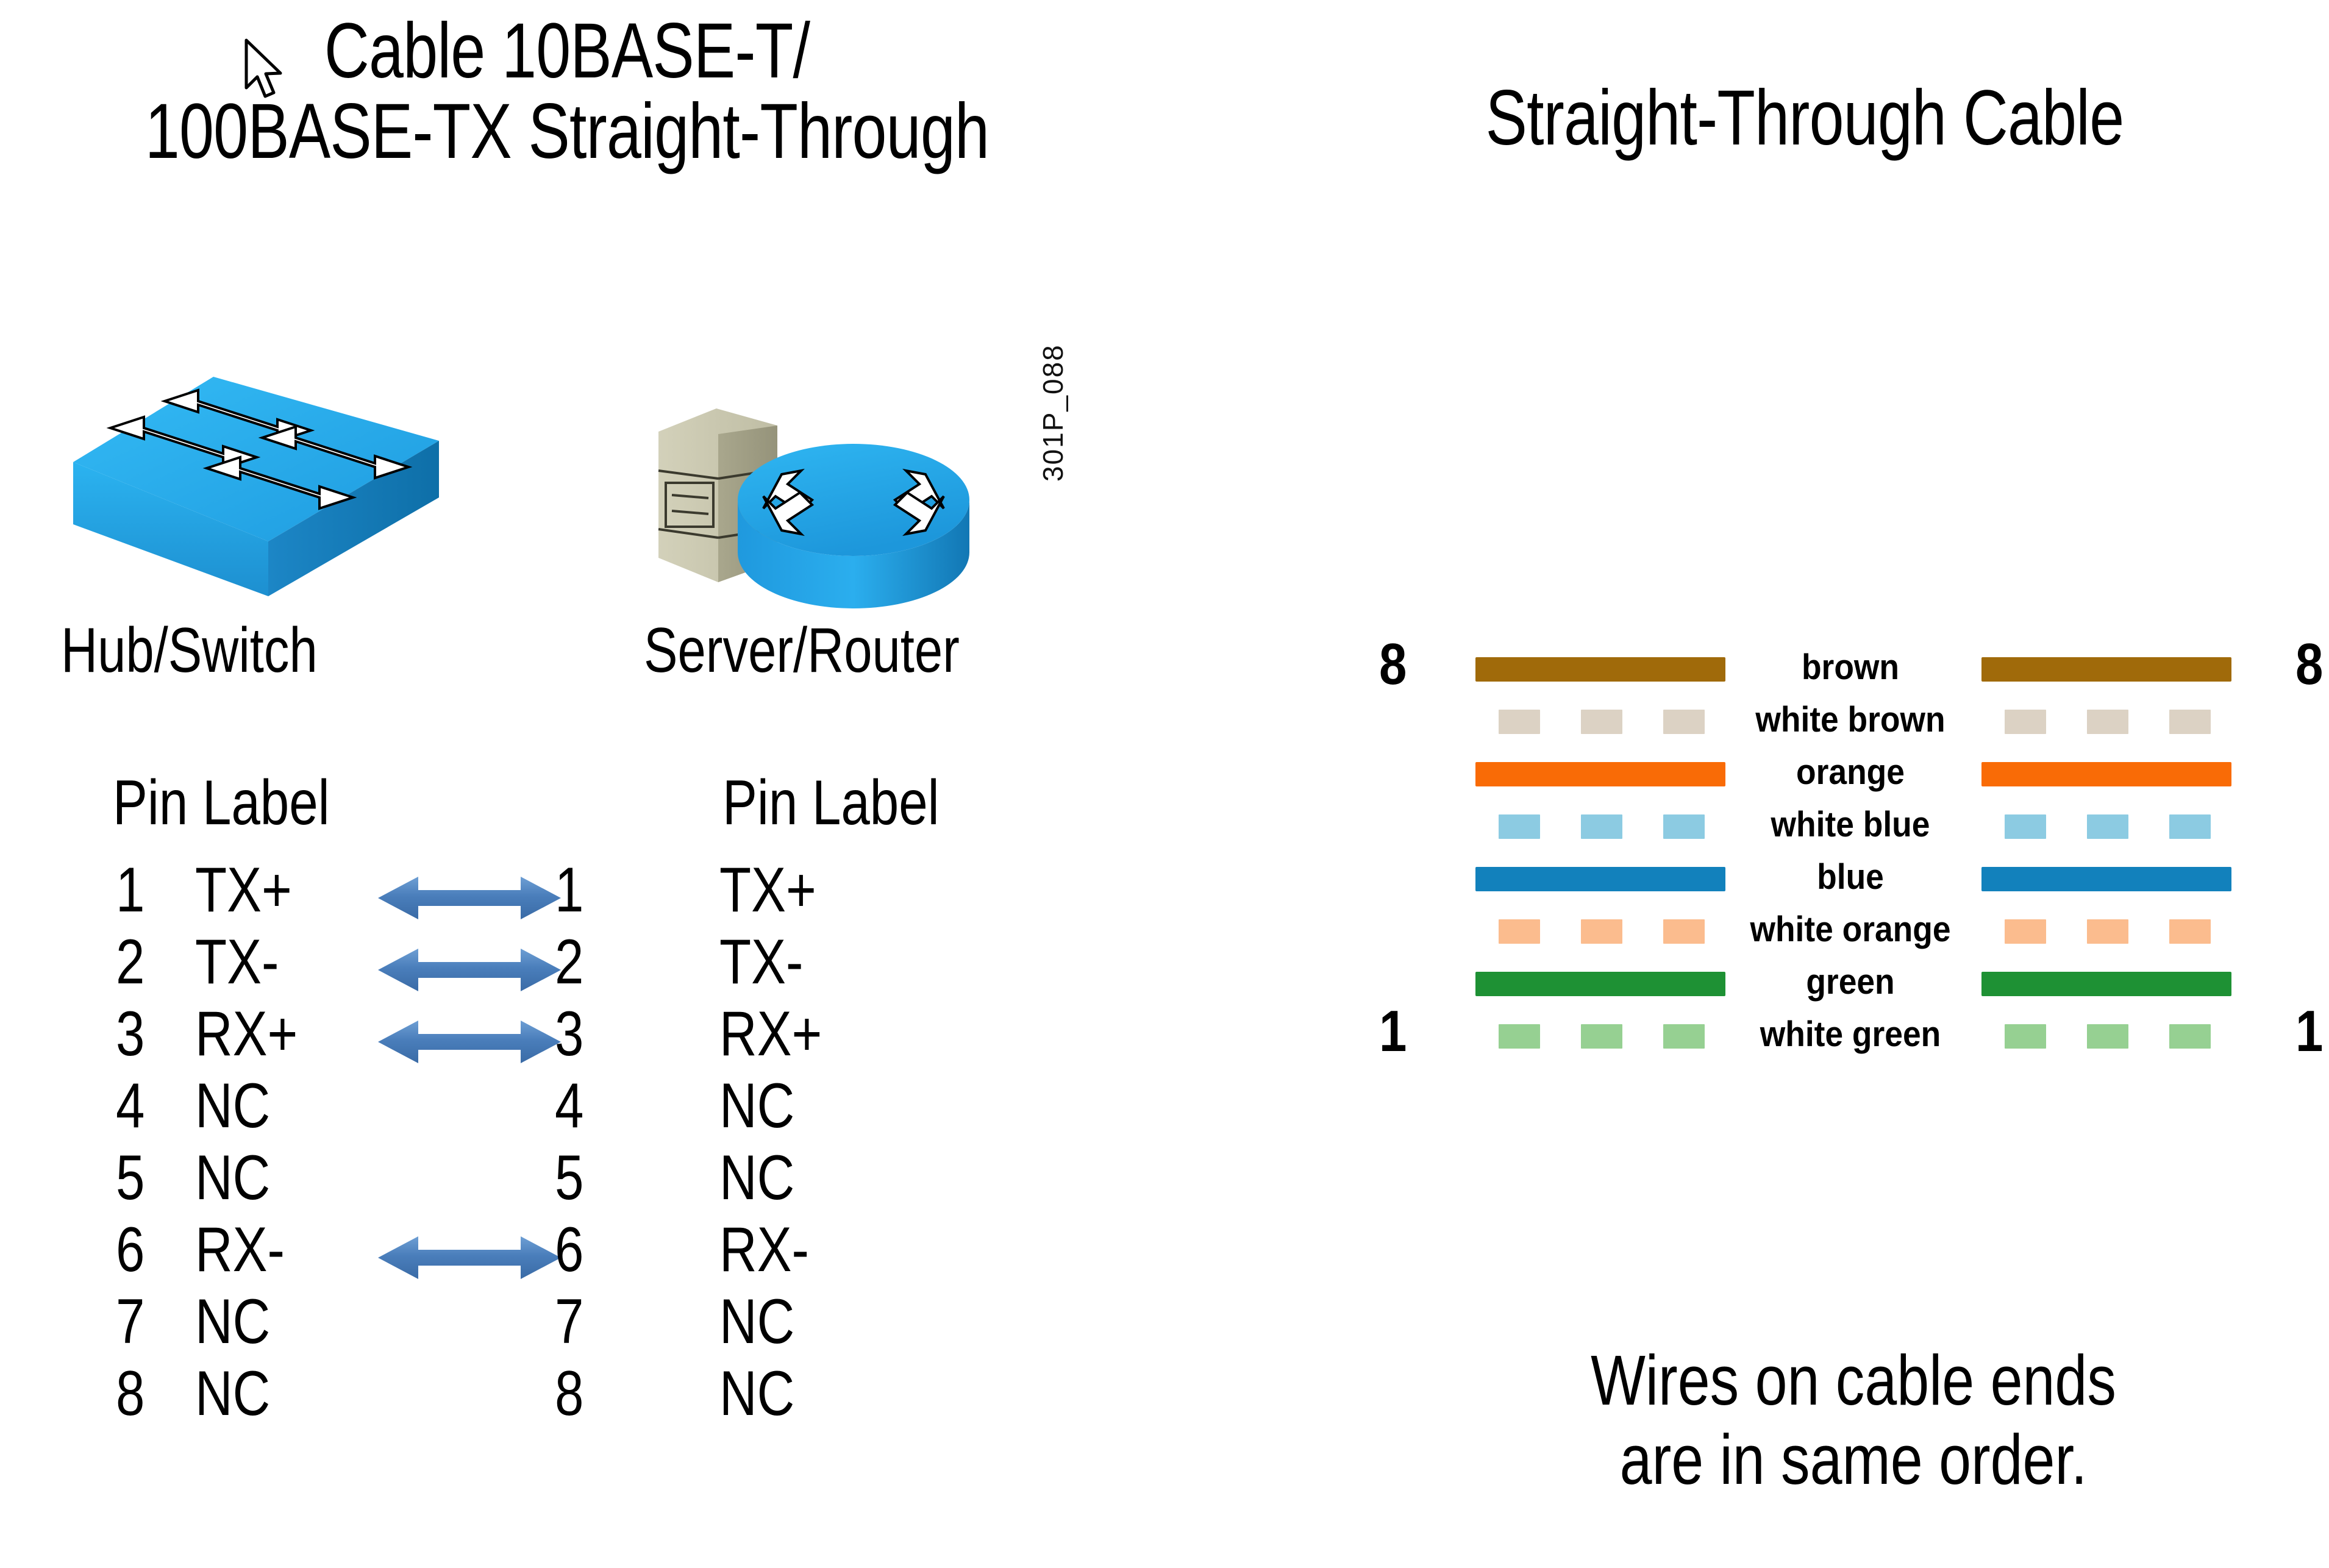 The width and height of the screenshot is (2329, 1568). I want to click on pin-number-left: 5, so click(130, 1177).